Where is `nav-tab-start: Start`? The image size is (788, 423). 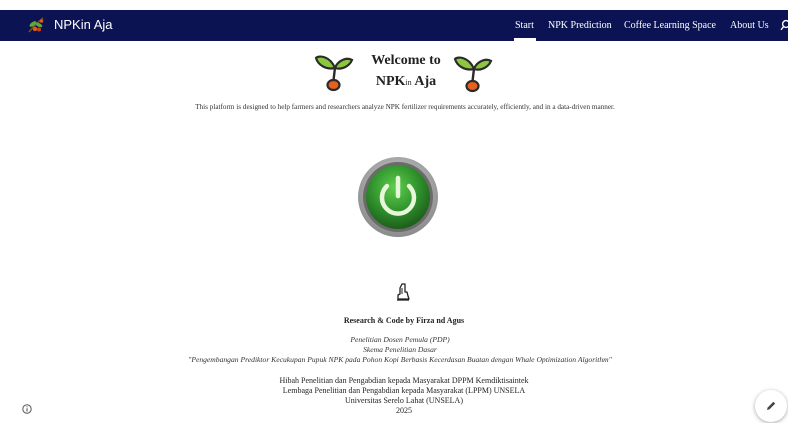 nav-tab-start: Start is located at coordinates (524, 26).